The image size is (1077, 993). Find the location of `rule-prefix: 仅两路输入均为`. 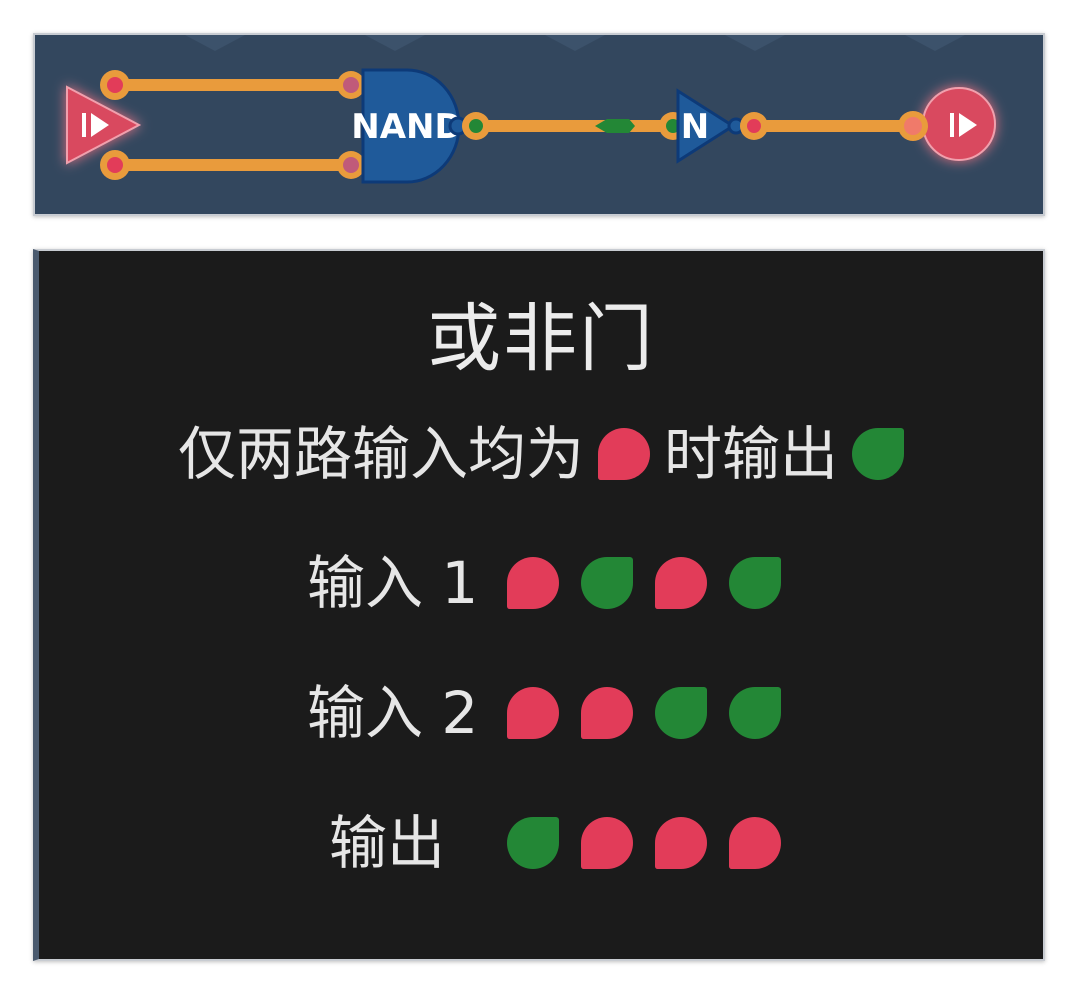

rule-prefix: 仅两路输入均为 is located at coordinates (380, 454).